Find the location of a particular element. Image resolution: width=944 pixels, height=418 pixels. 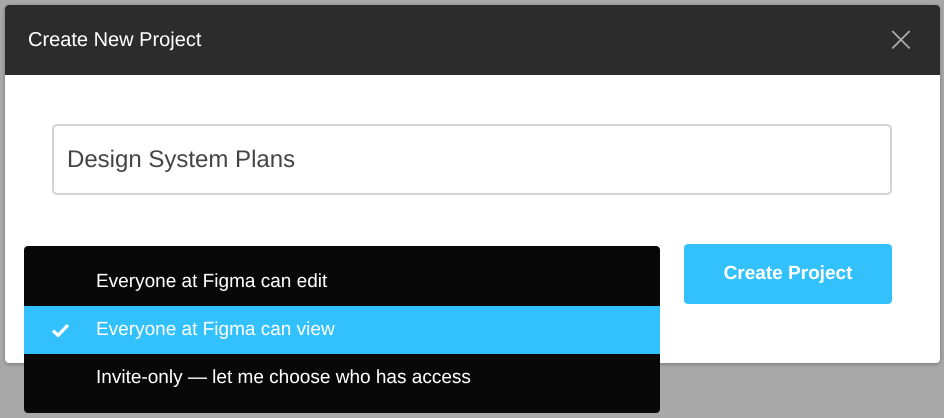

menu-item: Invite-only — let me choose who has access is located at coordinates (342, 378).